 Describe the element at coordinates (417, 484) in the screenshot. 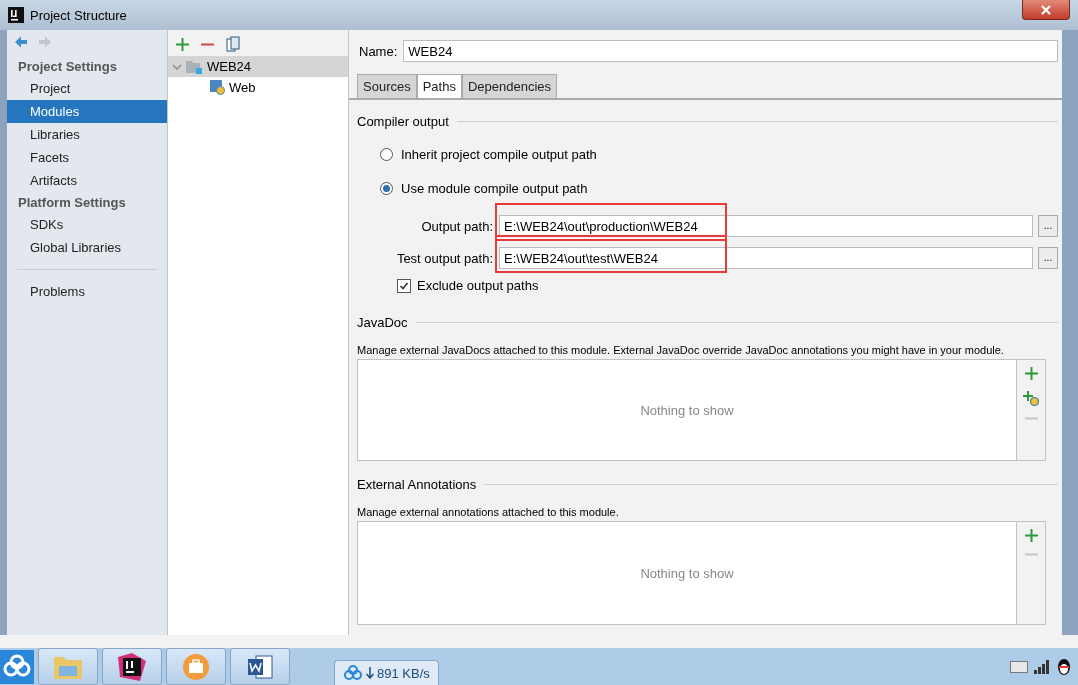

I see `group-title: External Annotations` at that location.